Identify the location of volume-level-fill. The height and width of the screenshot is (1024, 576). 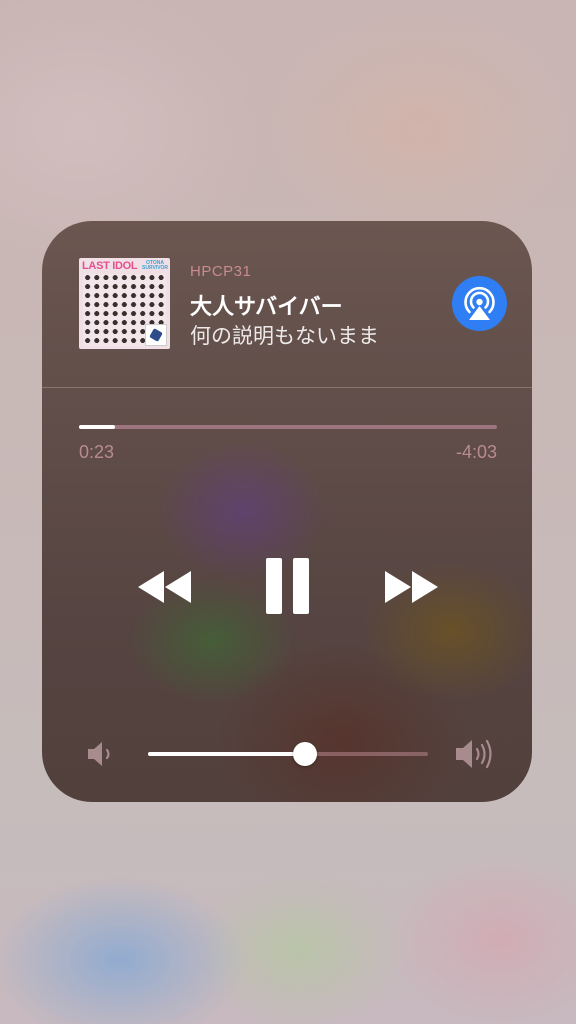
(226, 754).